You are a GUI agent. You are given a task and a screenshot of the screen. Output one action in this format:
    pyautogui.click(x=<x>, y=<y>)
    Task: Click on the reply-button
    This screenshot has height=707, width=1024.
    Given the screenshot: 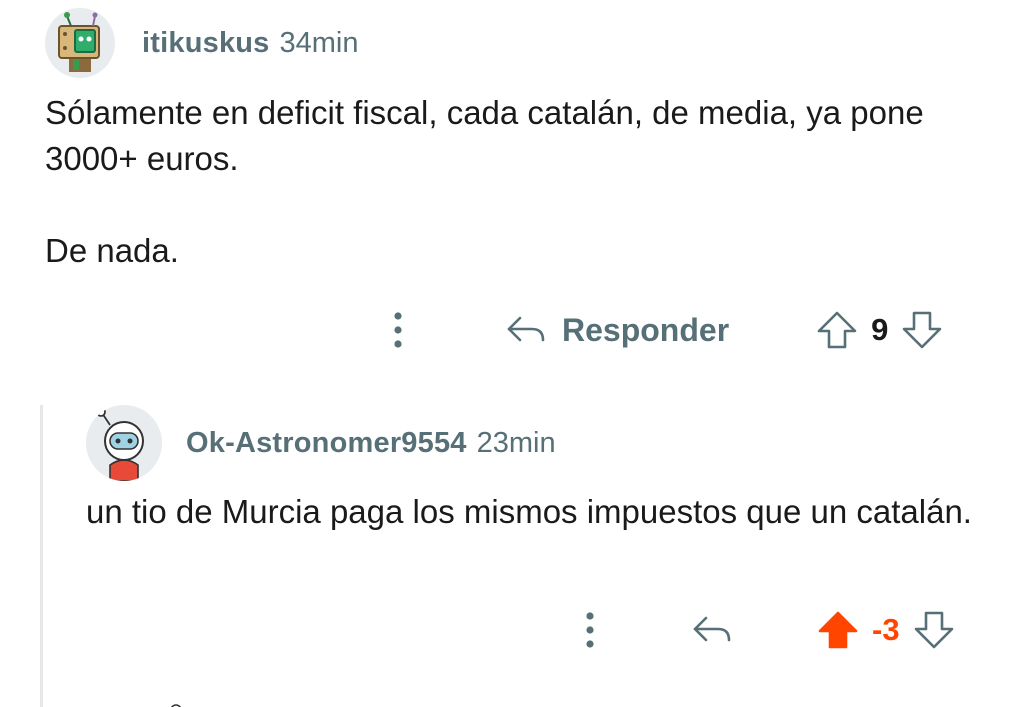 What is the action you would take?
    pyautogui.click(x=712, y=630)
    